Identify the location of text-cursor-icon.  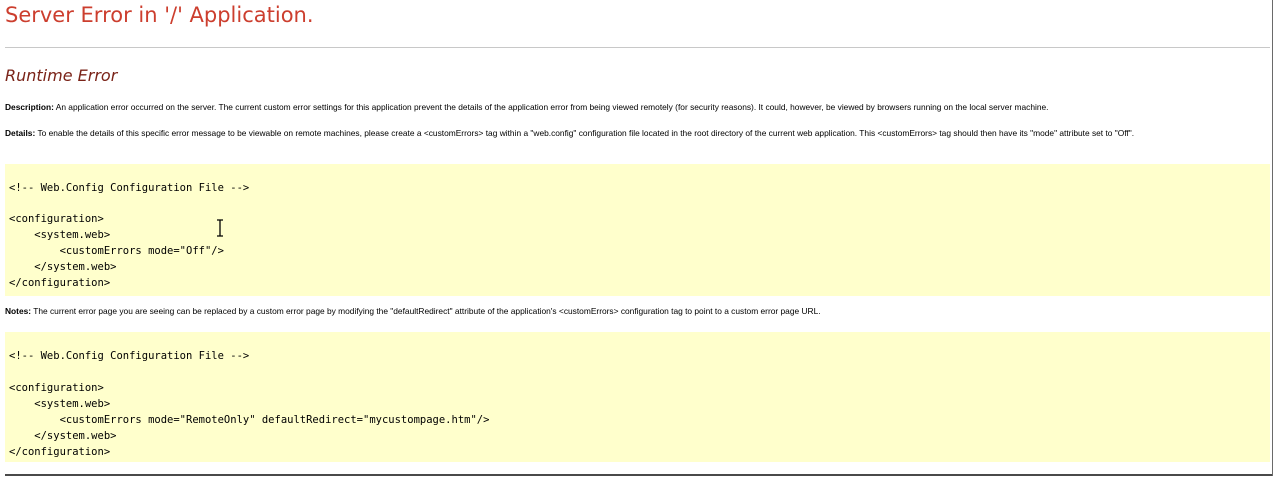
(220, 228).